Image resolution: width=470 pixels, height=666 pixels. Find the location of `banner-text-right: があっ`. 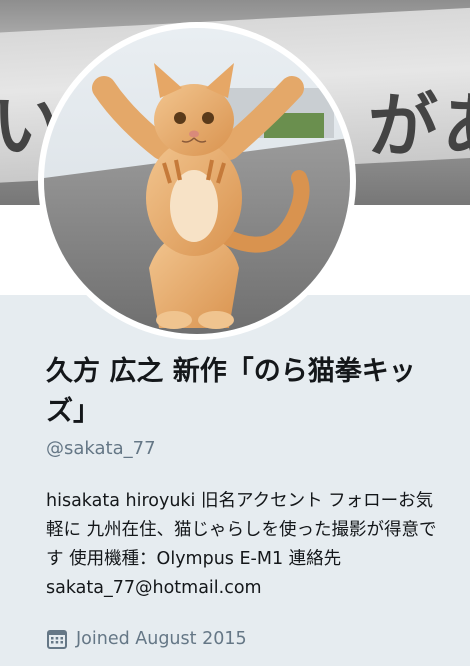

banner-text-right: があっ is located at coordinates (419, 126).